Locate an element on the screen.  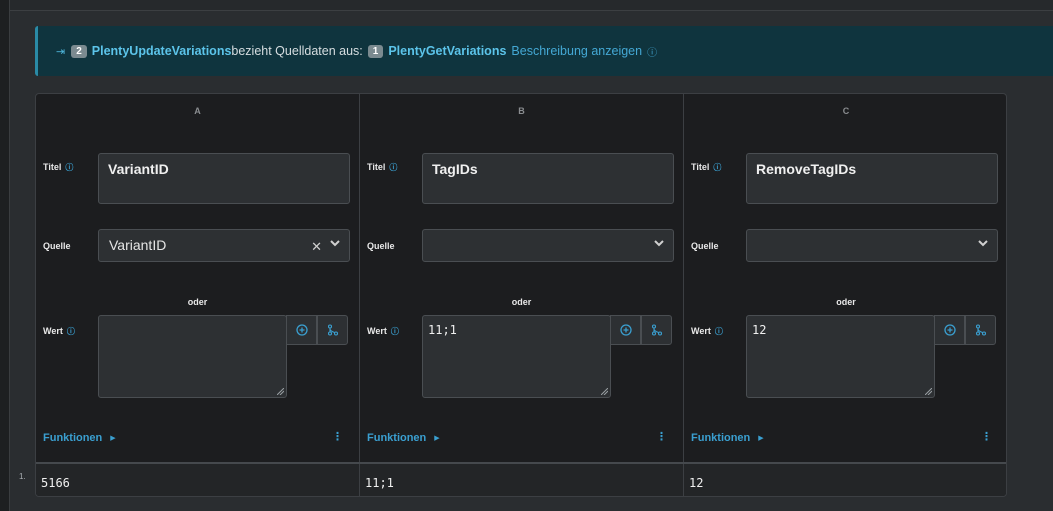
result-cell-b: 11;1 is located at coordinates (522, 480).